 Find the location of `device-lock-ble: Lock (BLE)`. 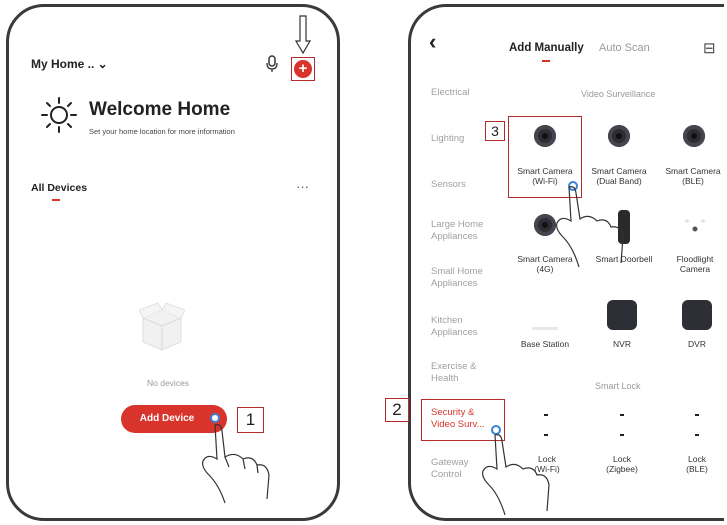

device-lock-ble: Lock (BLE) is located at coordinates (686, 464).